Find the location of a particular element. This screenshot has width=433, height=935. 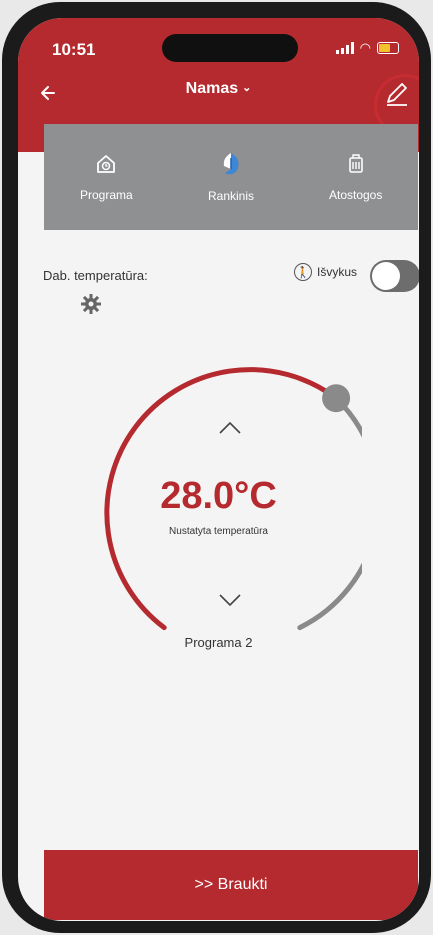

gear-icon is located at coordinates (91, 304).